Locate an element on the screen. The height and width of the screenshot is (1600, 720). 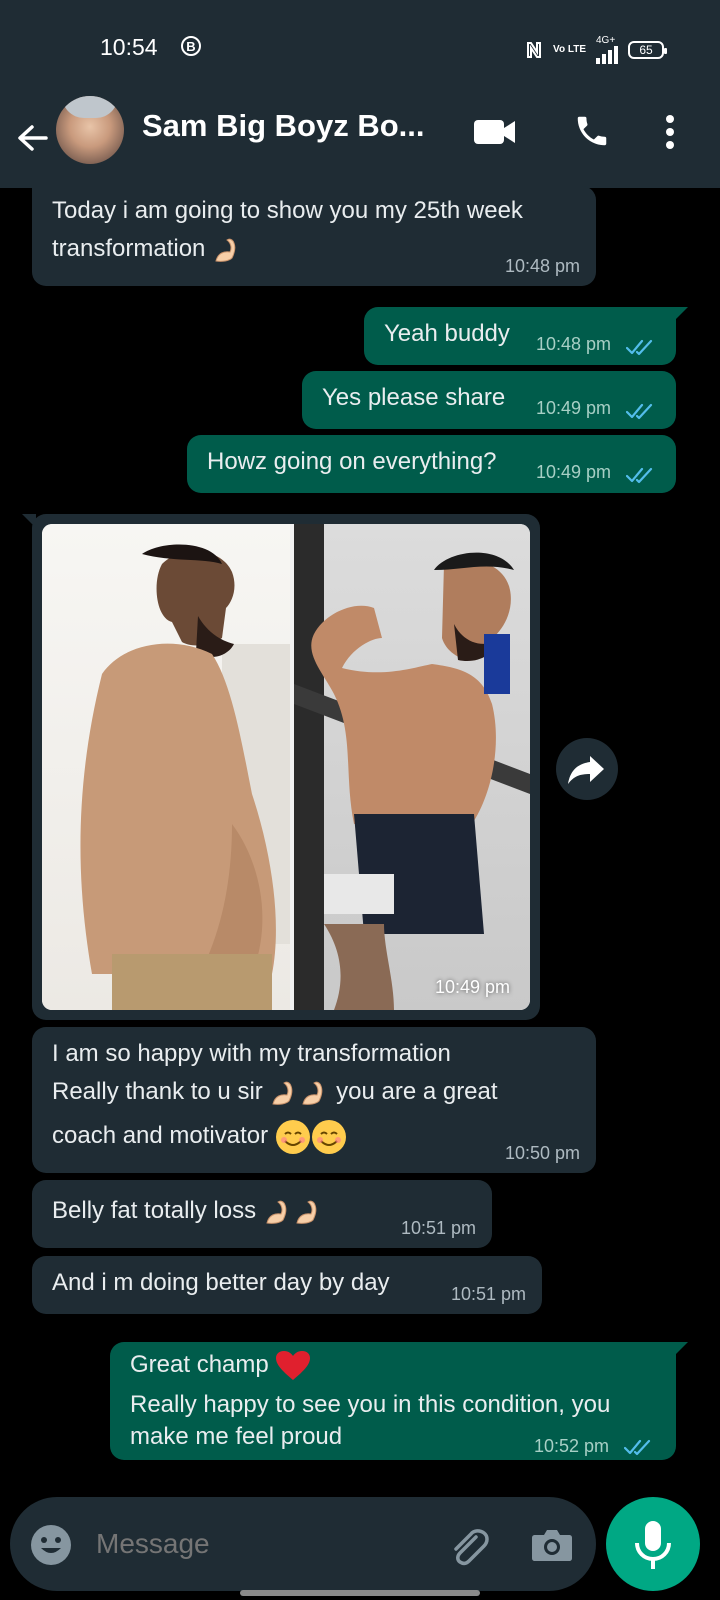
message-text: Belly fat totally loss is located at coordinates (187, 1210).